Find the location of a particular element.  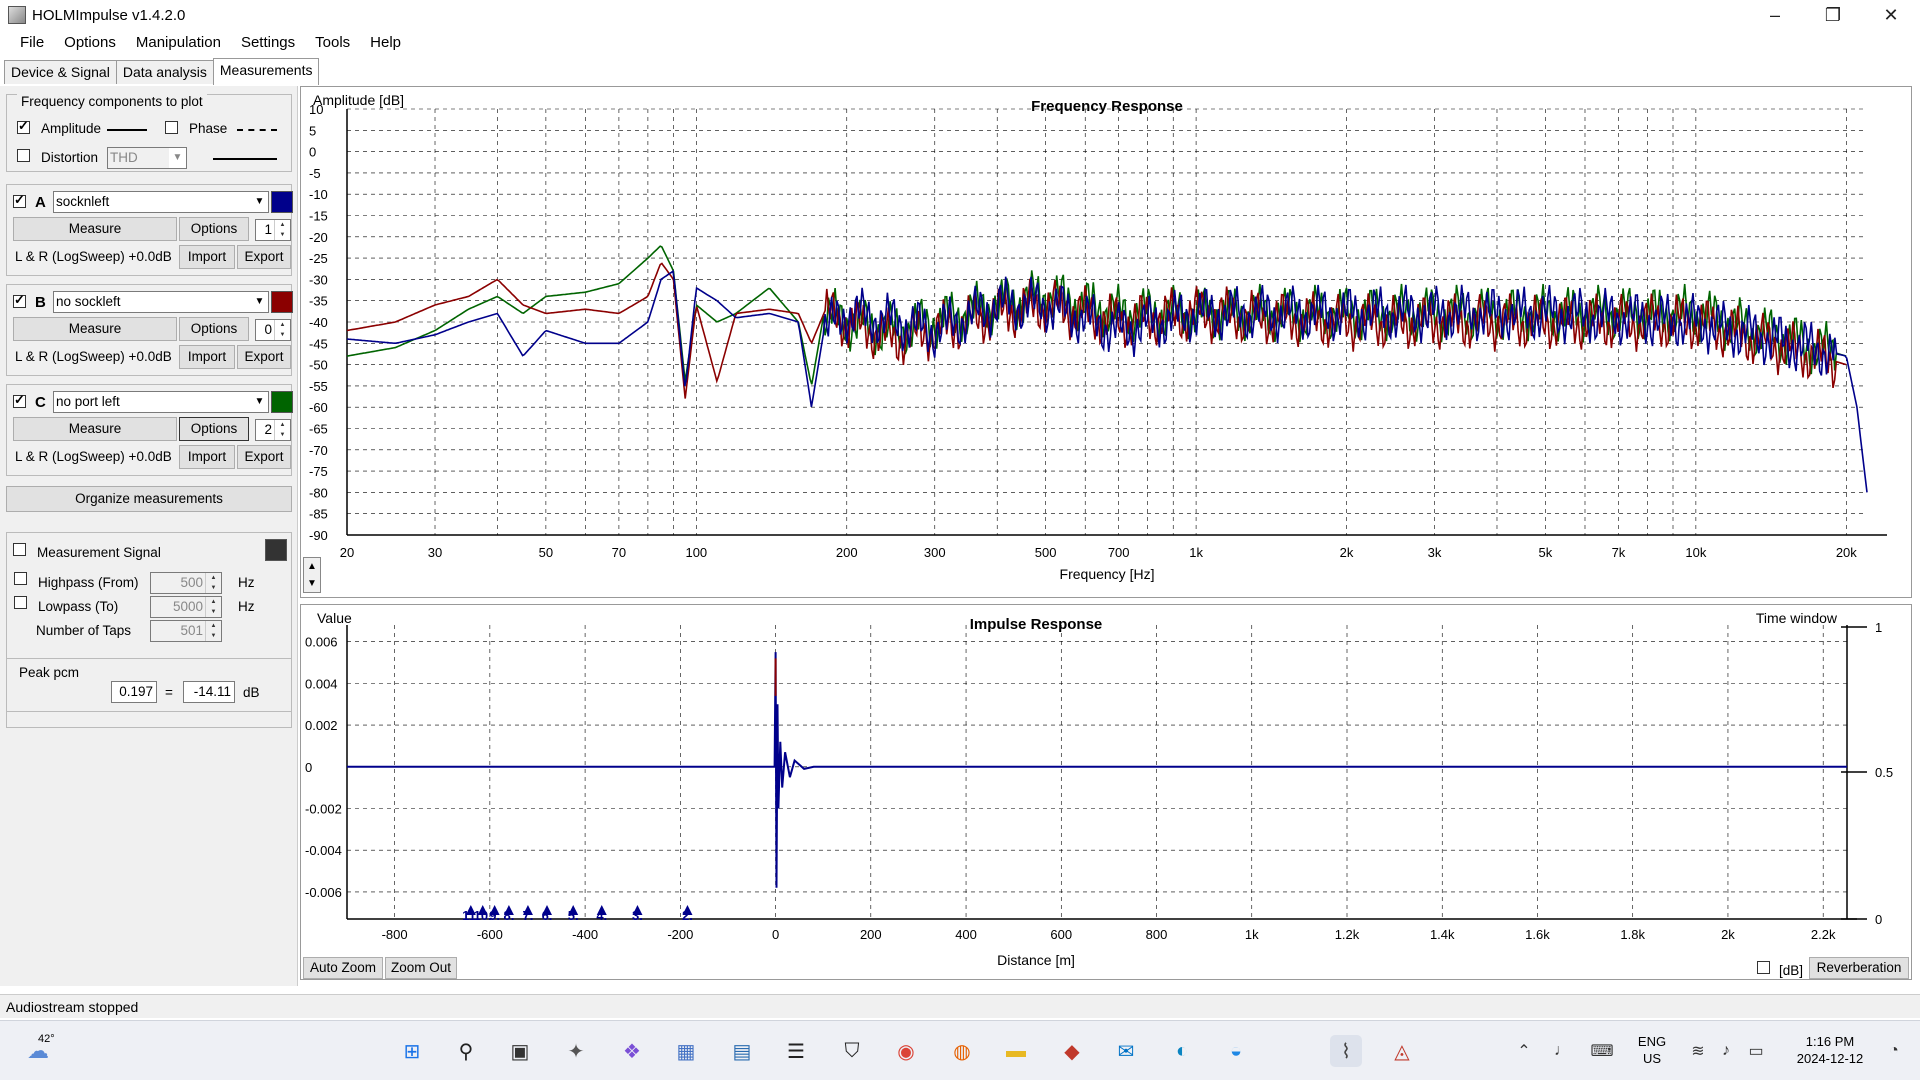

chrome-icon: ◉ is located at coordinates (906, 1051).